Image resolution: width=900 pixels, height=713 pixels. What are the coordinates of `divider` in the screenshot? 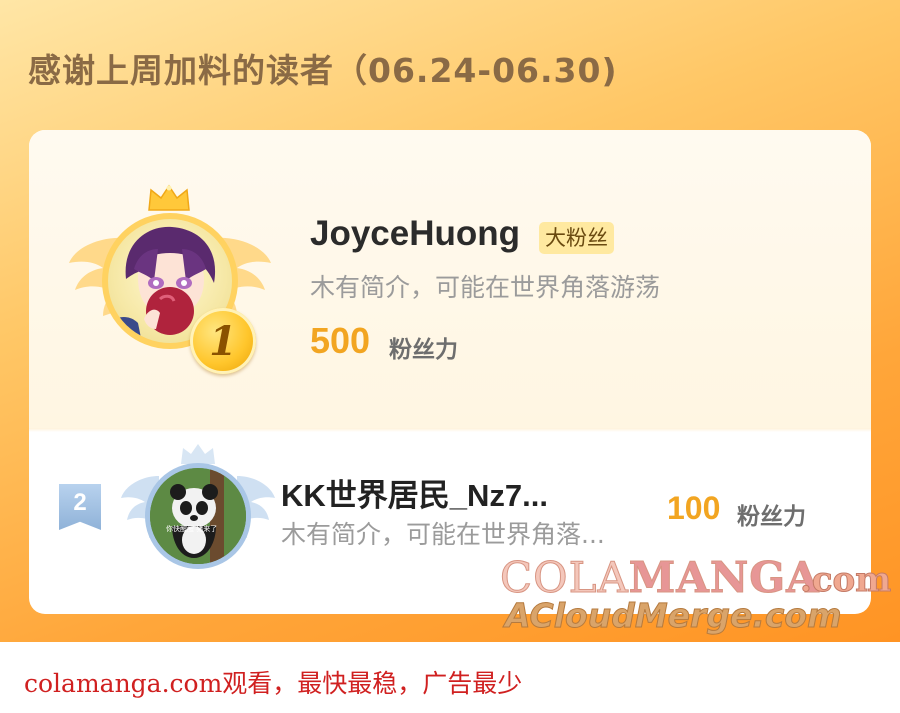 It's located at (450, 430).